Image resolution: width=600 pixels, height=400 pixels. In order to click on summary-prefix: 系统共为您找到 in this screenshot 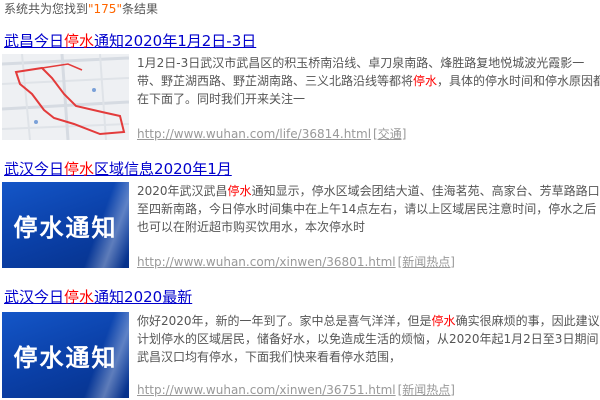, I will do `click(46, 9)`.